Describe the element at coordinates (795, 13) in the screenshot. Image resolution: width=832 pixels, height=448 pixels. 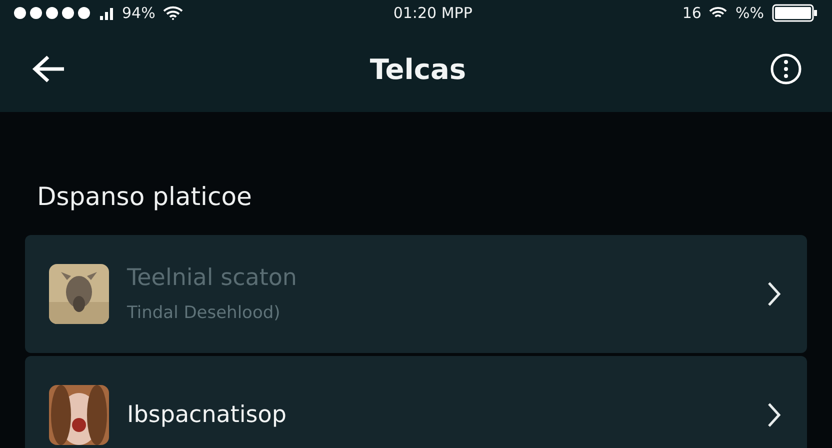
I see `battery-icon` at that location.